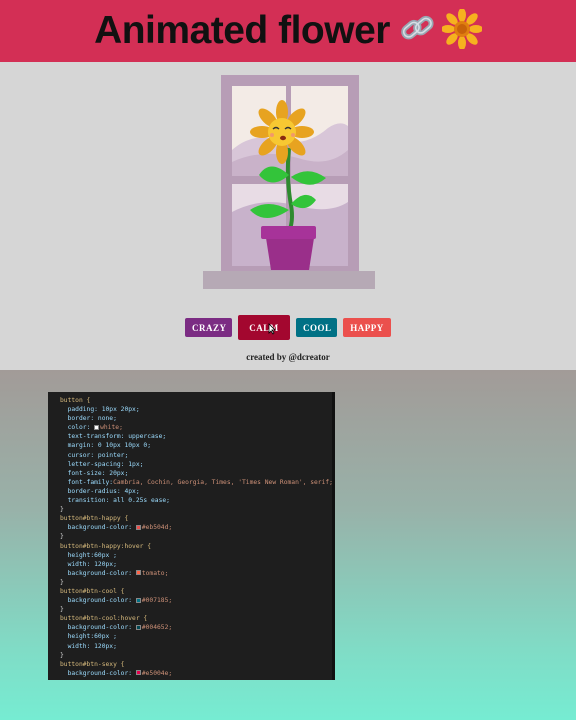  I want to click on code-line: margin: 0 10px 10px 0;, so click(109, 446).